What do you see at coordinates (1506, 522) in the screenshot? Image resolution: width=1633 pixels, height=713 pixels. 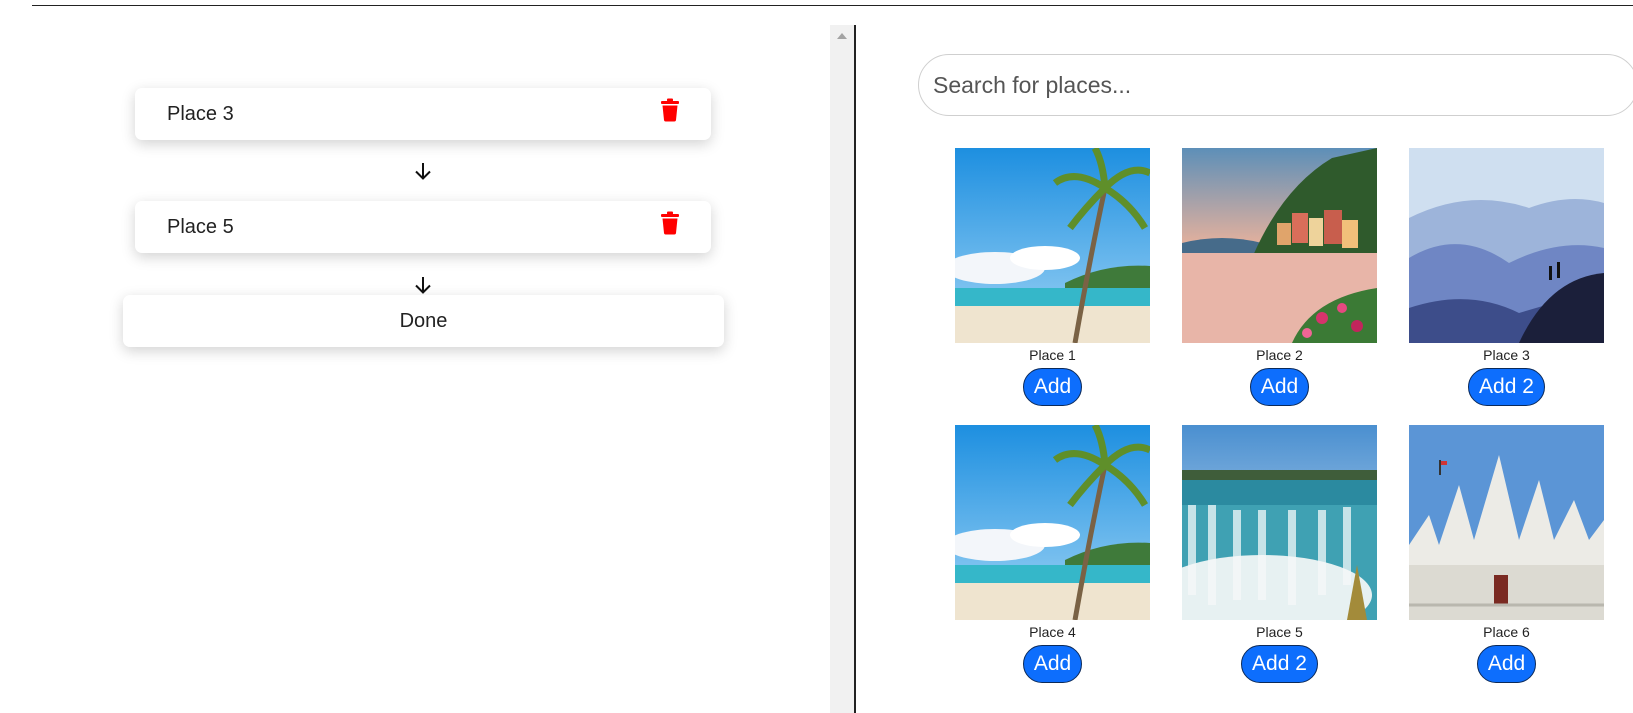 I see `place-image-temple` at bounding box center [1506, 522].